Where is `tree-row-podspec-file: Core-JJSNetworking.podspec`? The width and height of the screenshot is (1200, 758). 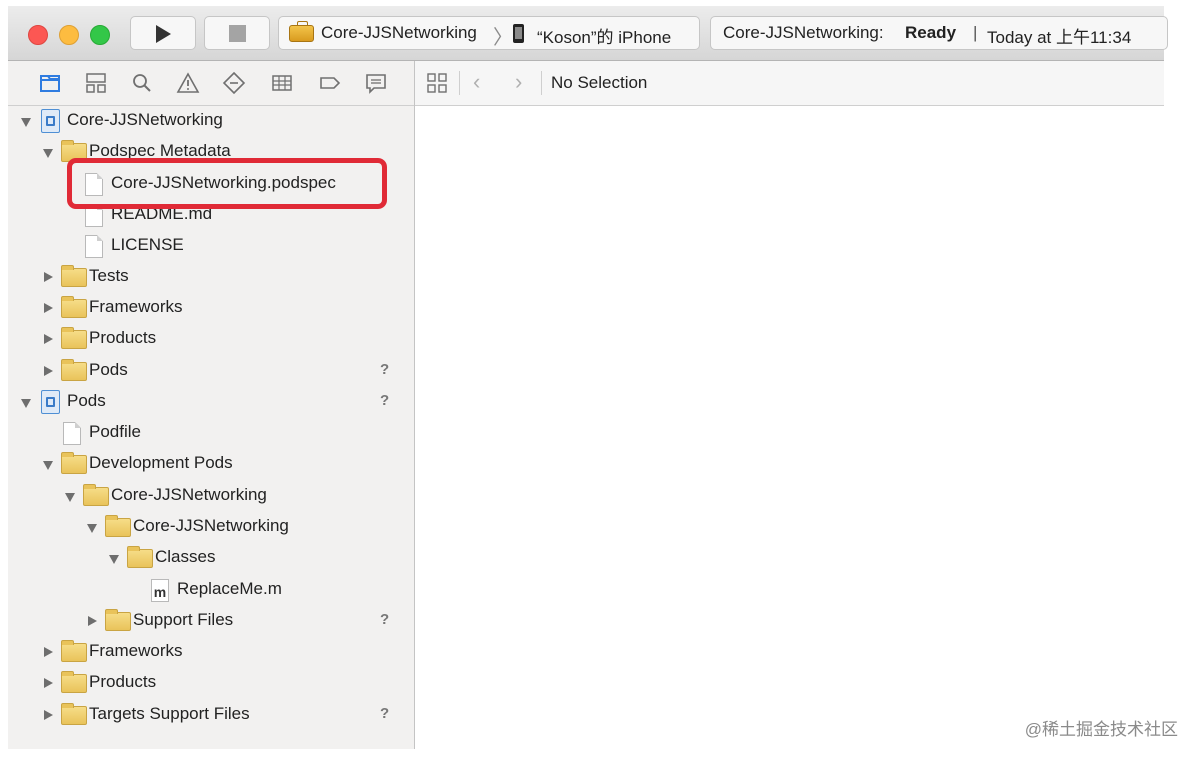
tree-row-podspec-file: Core-JJSNetworking.podspec is located at coordinates (193, 184).